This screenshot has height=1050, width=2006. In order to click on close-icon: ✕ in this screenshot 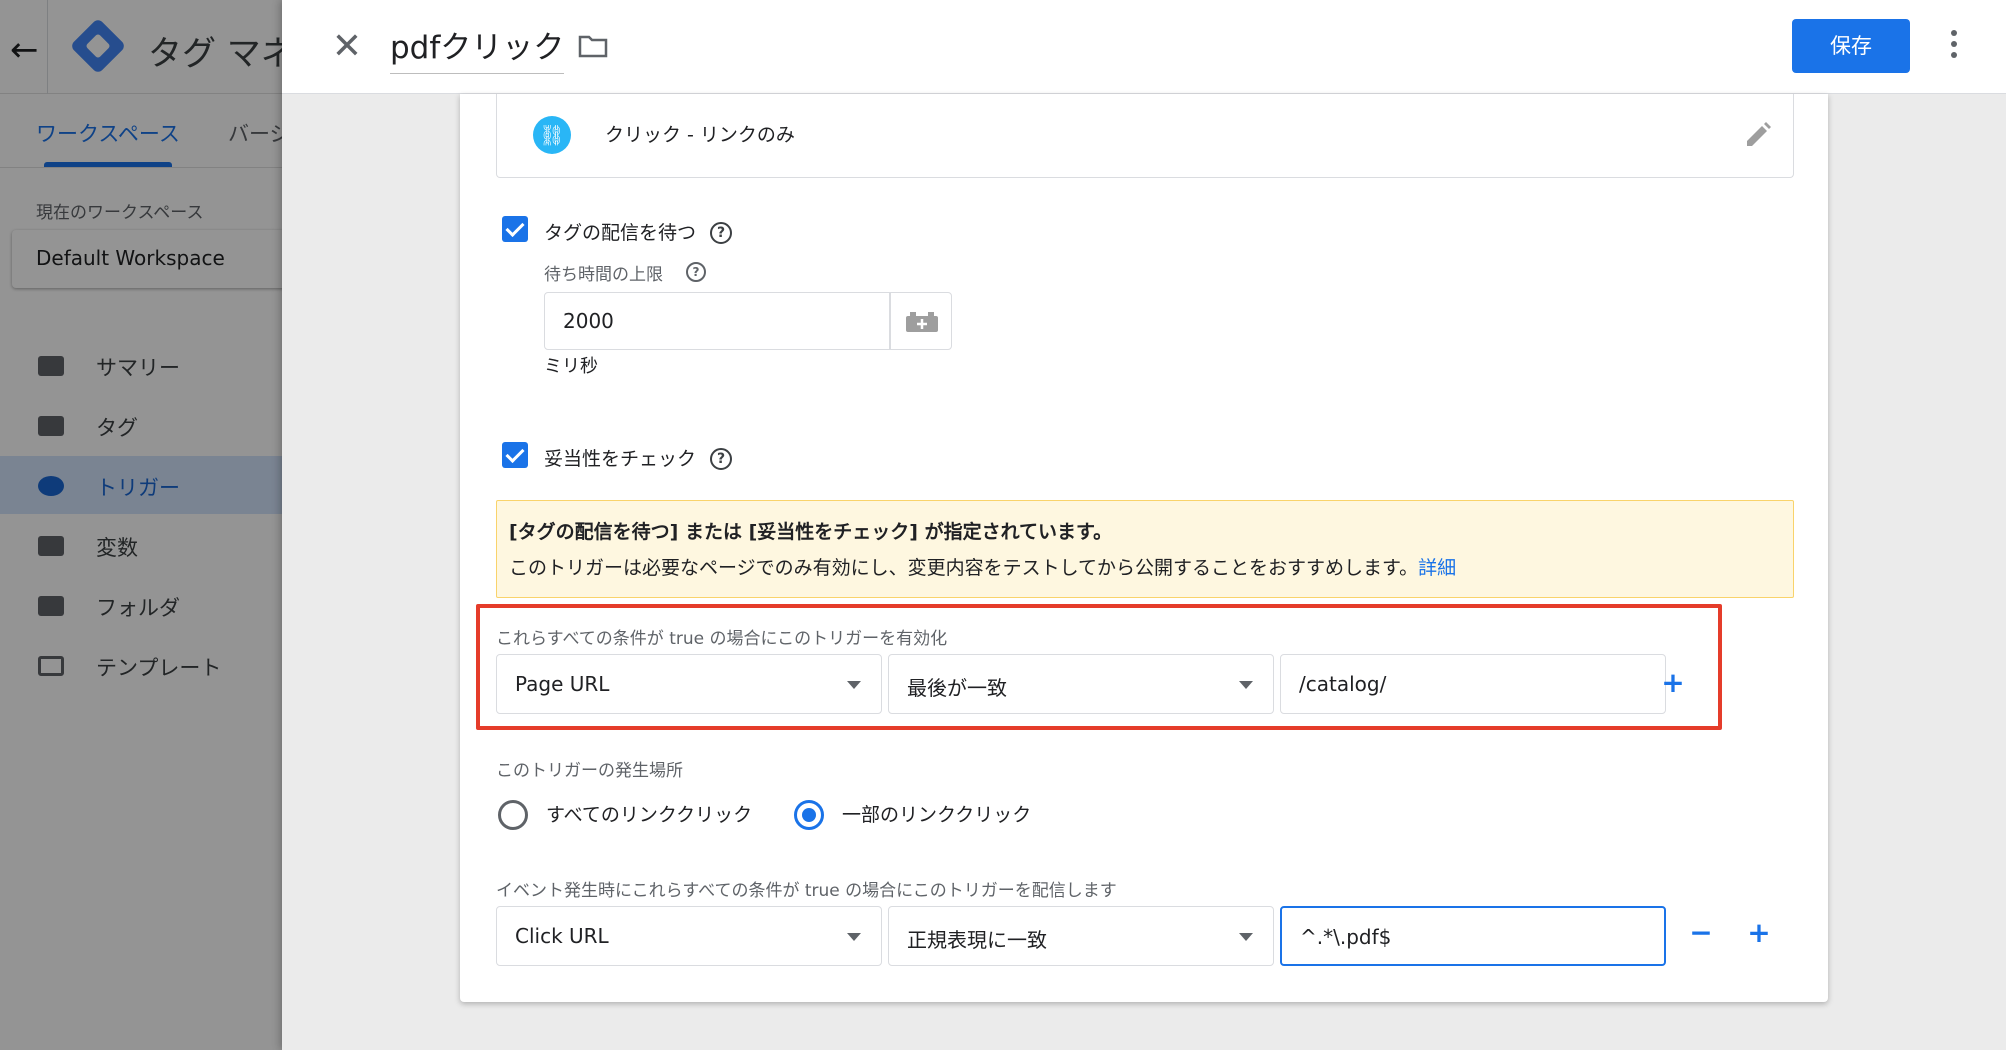, I will do `click(347, 47)`.